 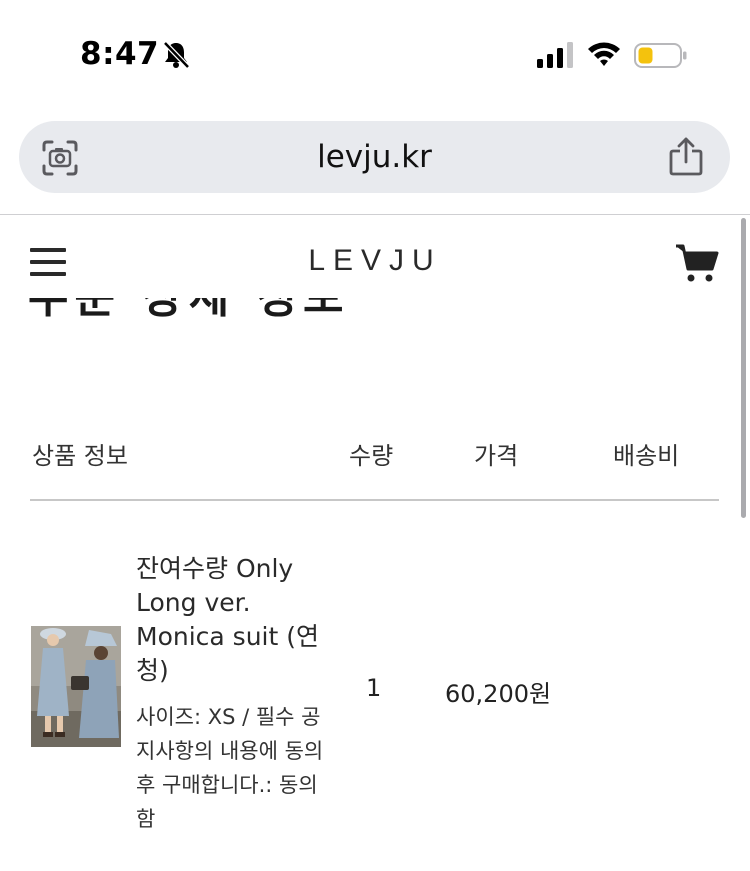 What do you see at coordinates (76, 686) in the screenshot?
I see `product-thumbnail` at bounding box center [76, 686].